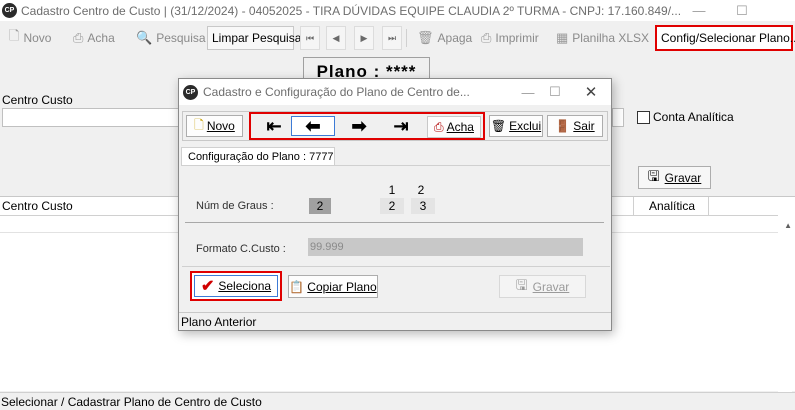 The width and height of the screenshot is (795, 410). Describe the element at coordinates (245, 286) in the screenshot. I see `seleciona-label: Seleciona` at that location.